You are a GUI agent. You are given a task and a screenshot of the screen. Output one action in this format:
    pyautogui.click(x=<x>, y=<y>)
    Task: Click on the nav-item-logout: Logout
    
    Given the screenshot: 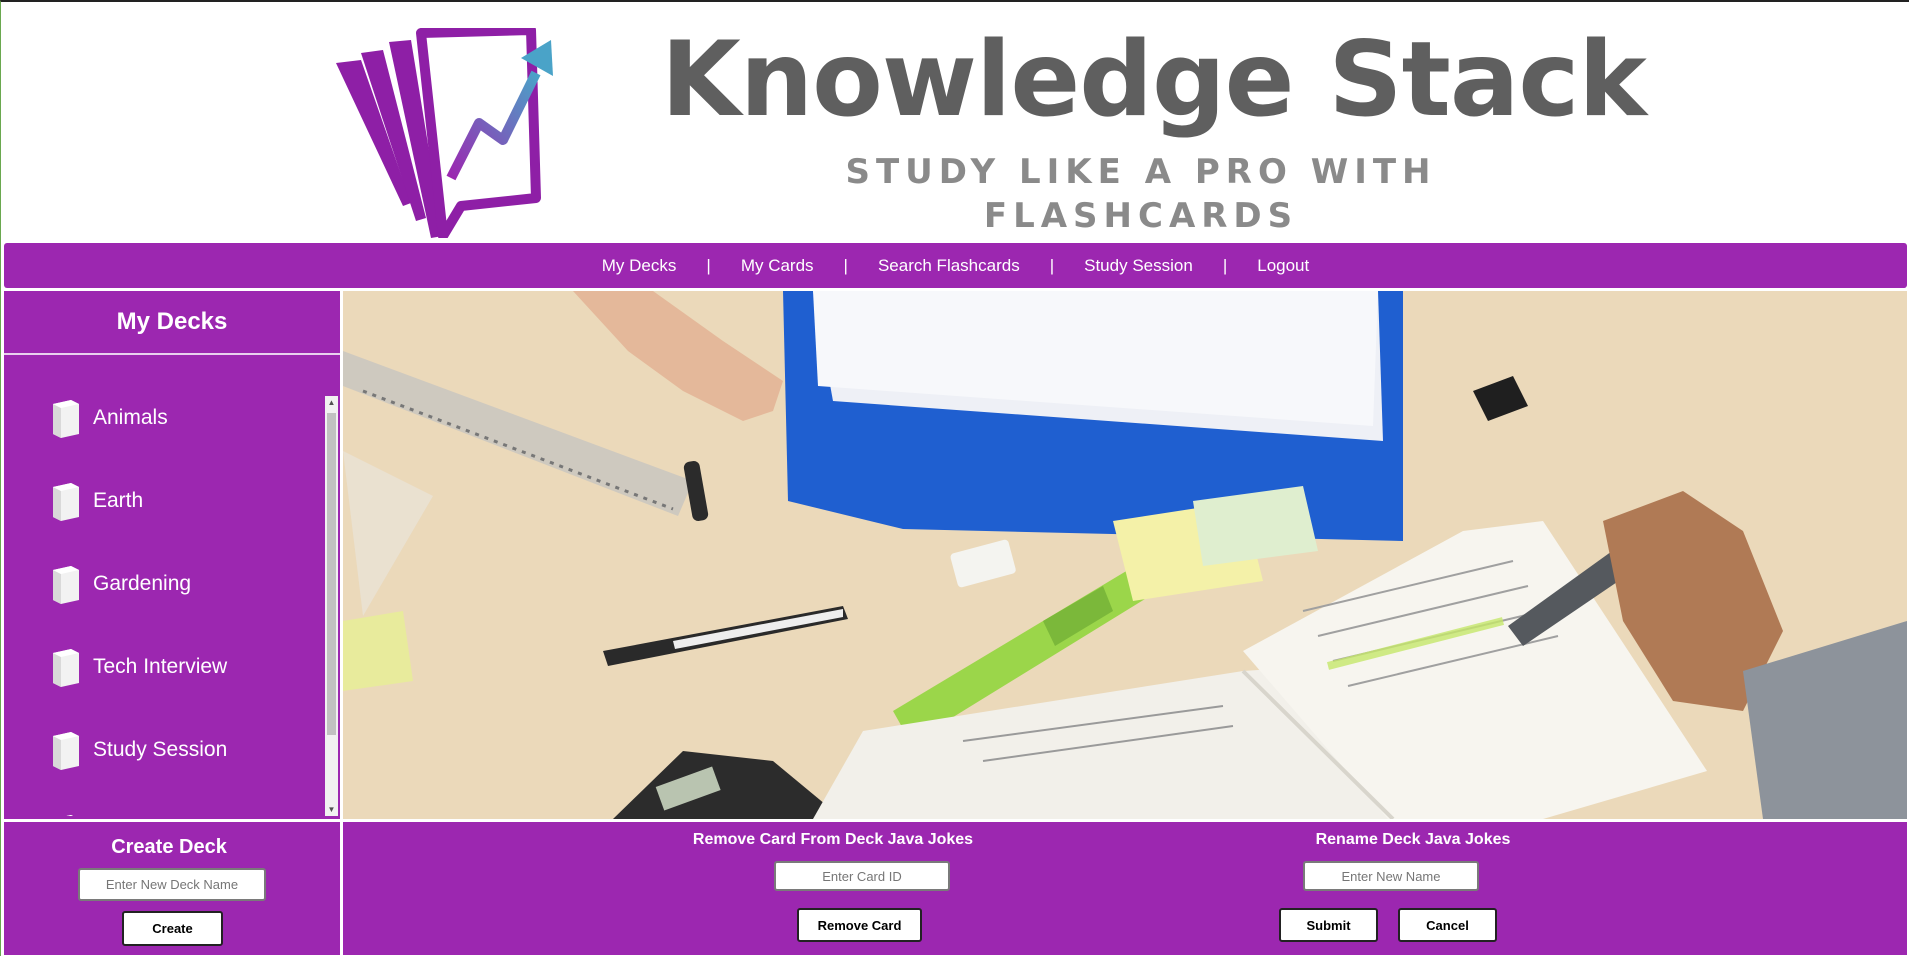 What is the action you would take?
    pyautogui.click(x=1283, y=266)
    